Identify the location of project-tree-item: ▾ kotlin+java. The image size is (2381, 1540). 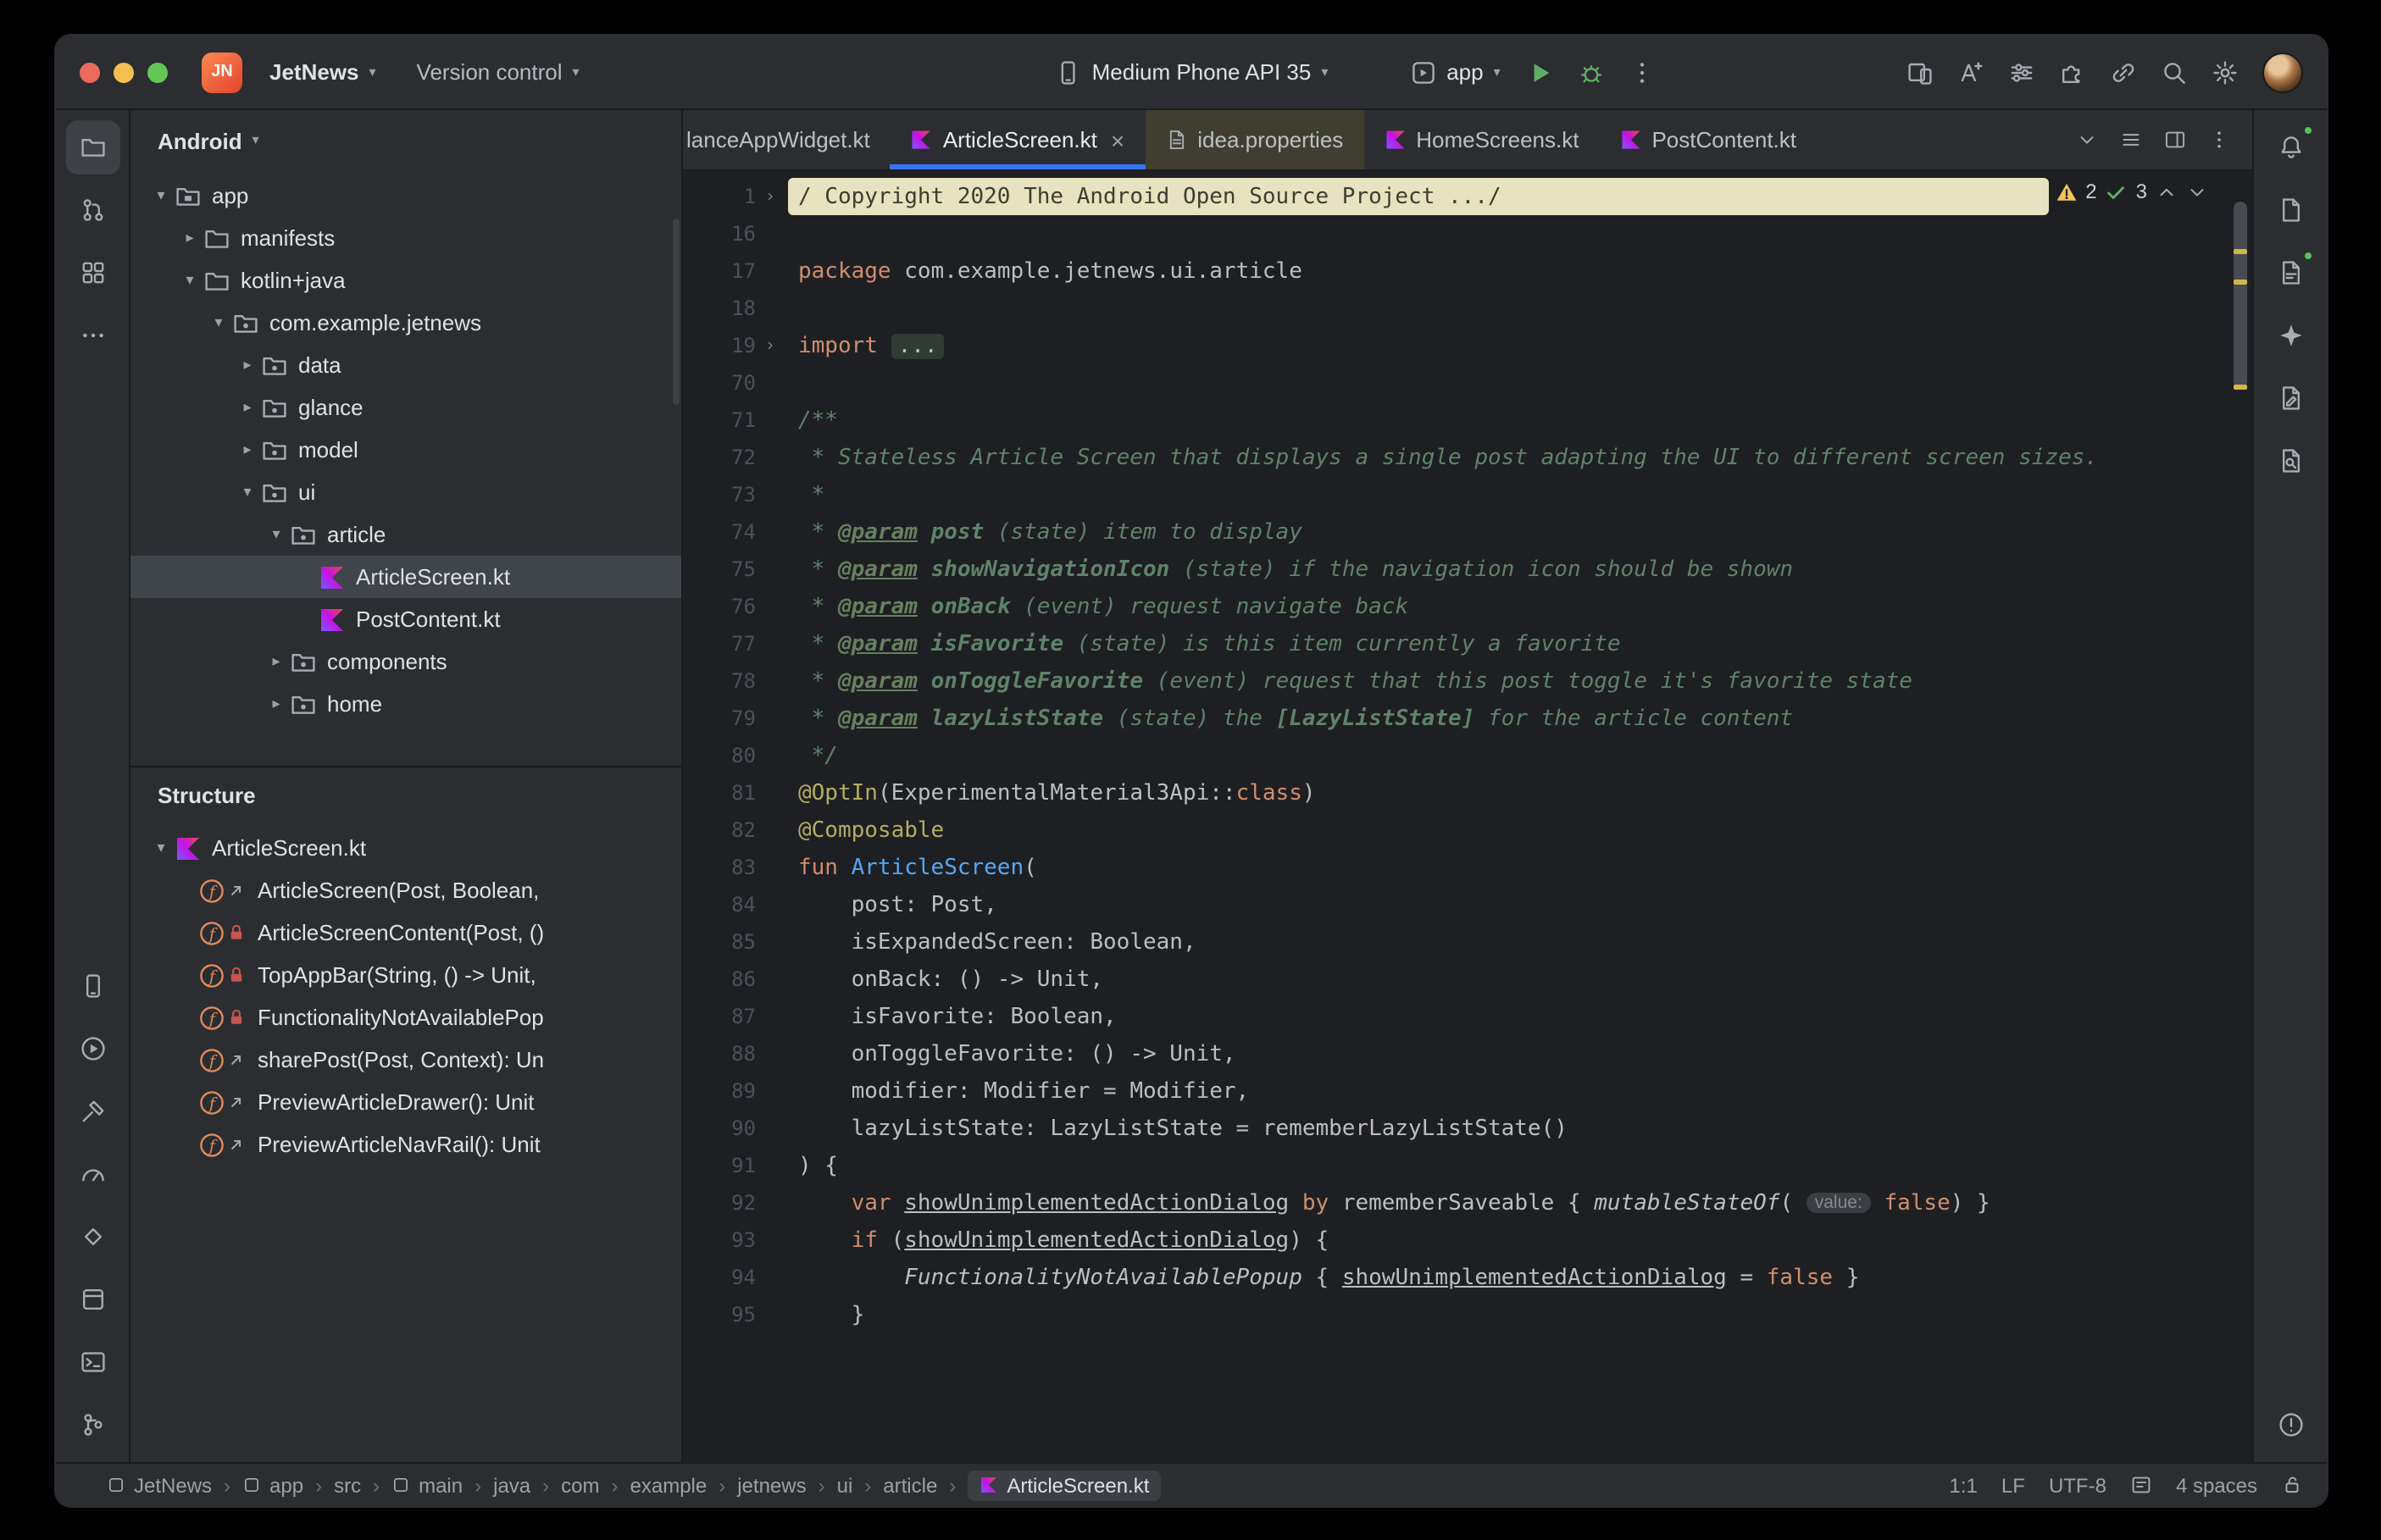
(405, 280).